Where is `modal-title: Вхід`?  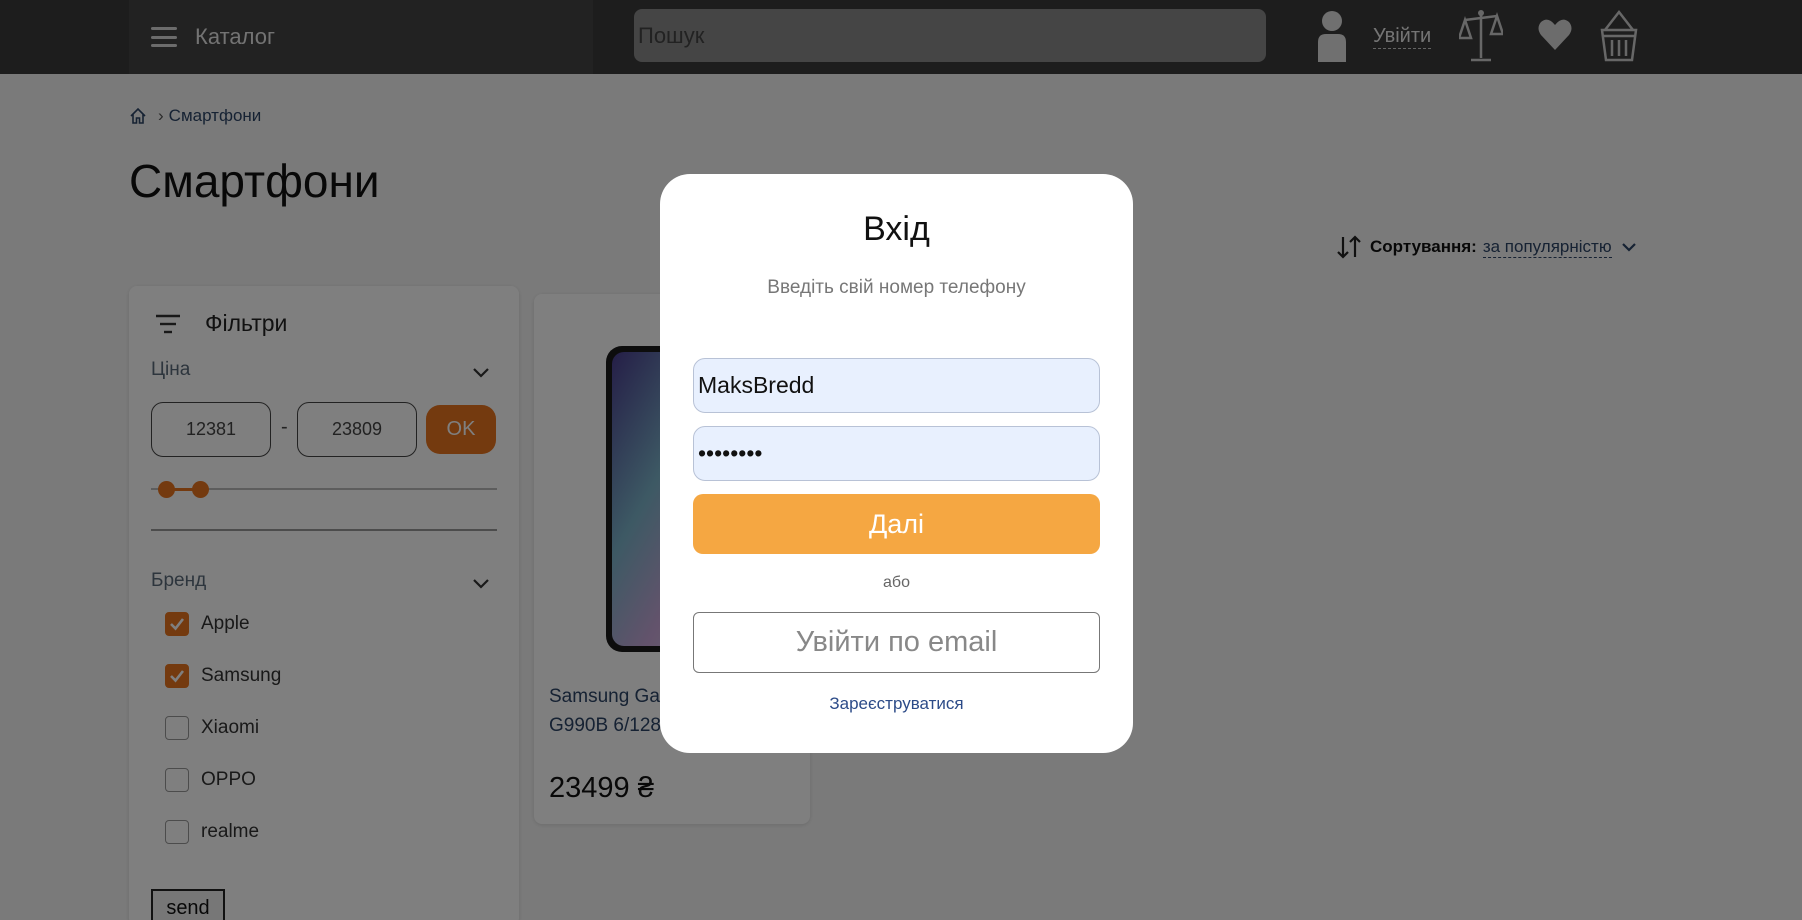
modal-title: Вхід is located at coordinates (896, 229).